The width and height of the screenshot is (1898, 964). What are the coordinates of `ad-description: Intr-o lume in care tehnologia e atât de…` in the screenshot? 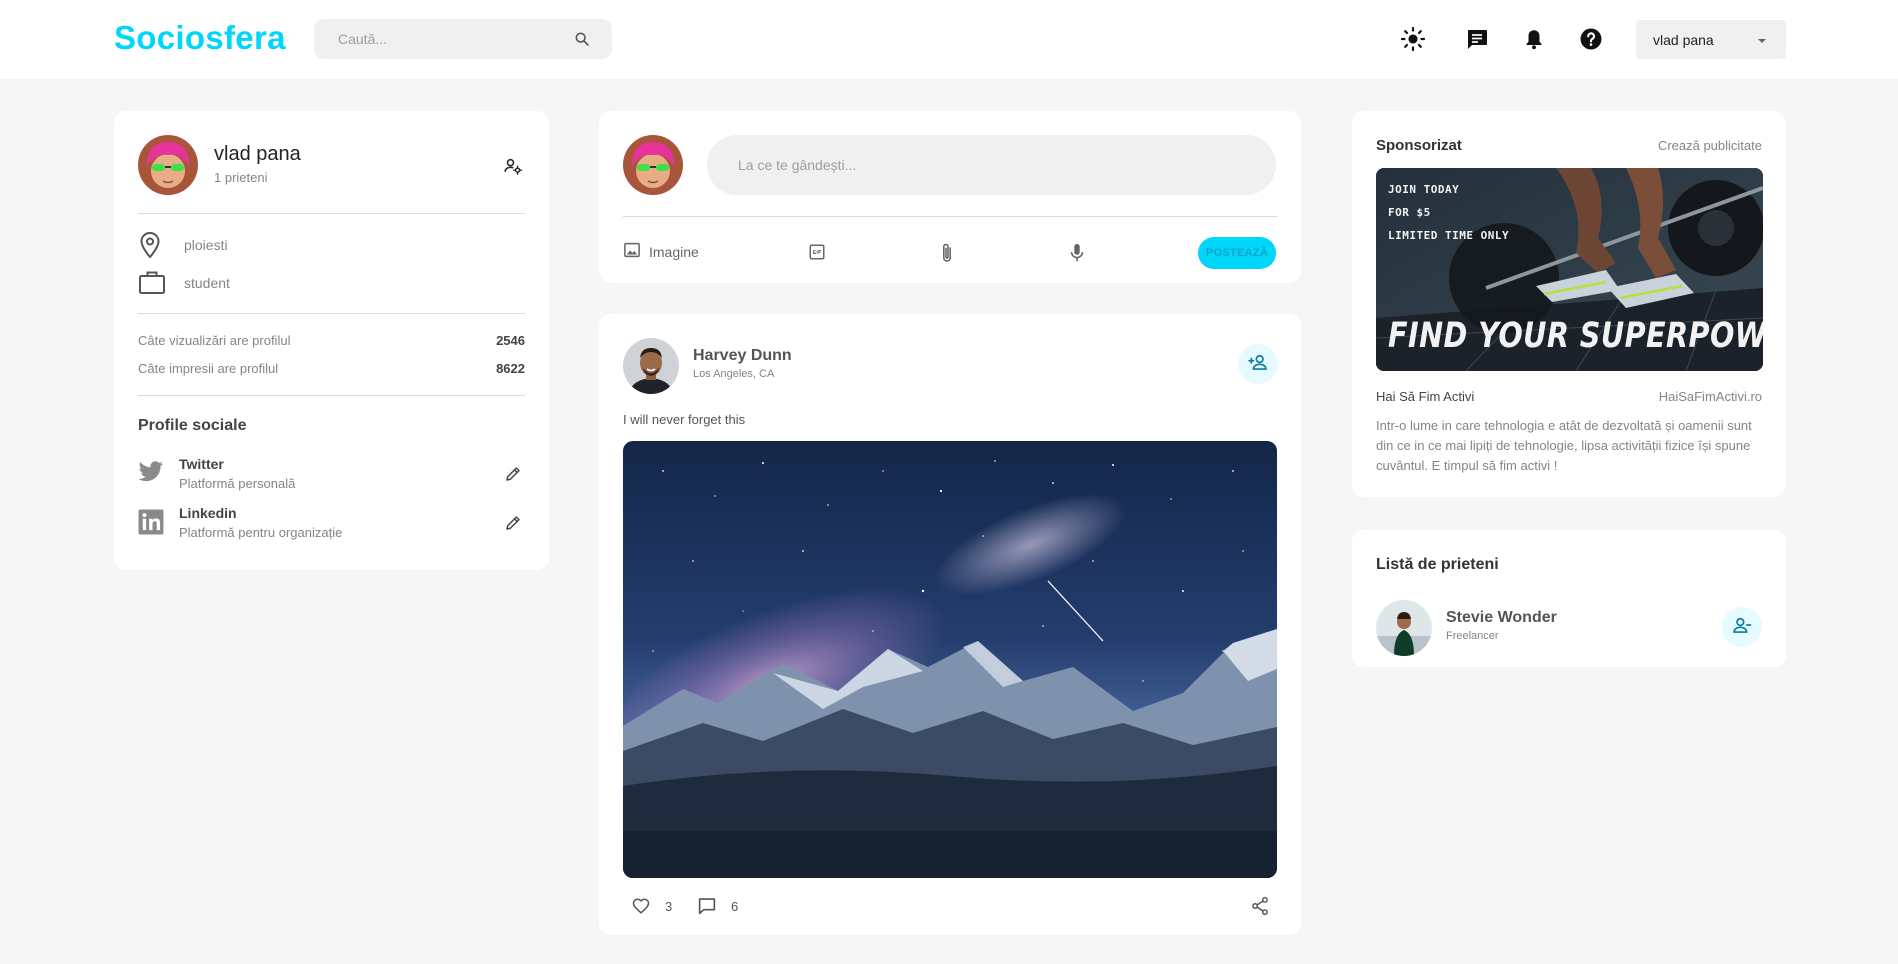 It's located at (1564, 445).